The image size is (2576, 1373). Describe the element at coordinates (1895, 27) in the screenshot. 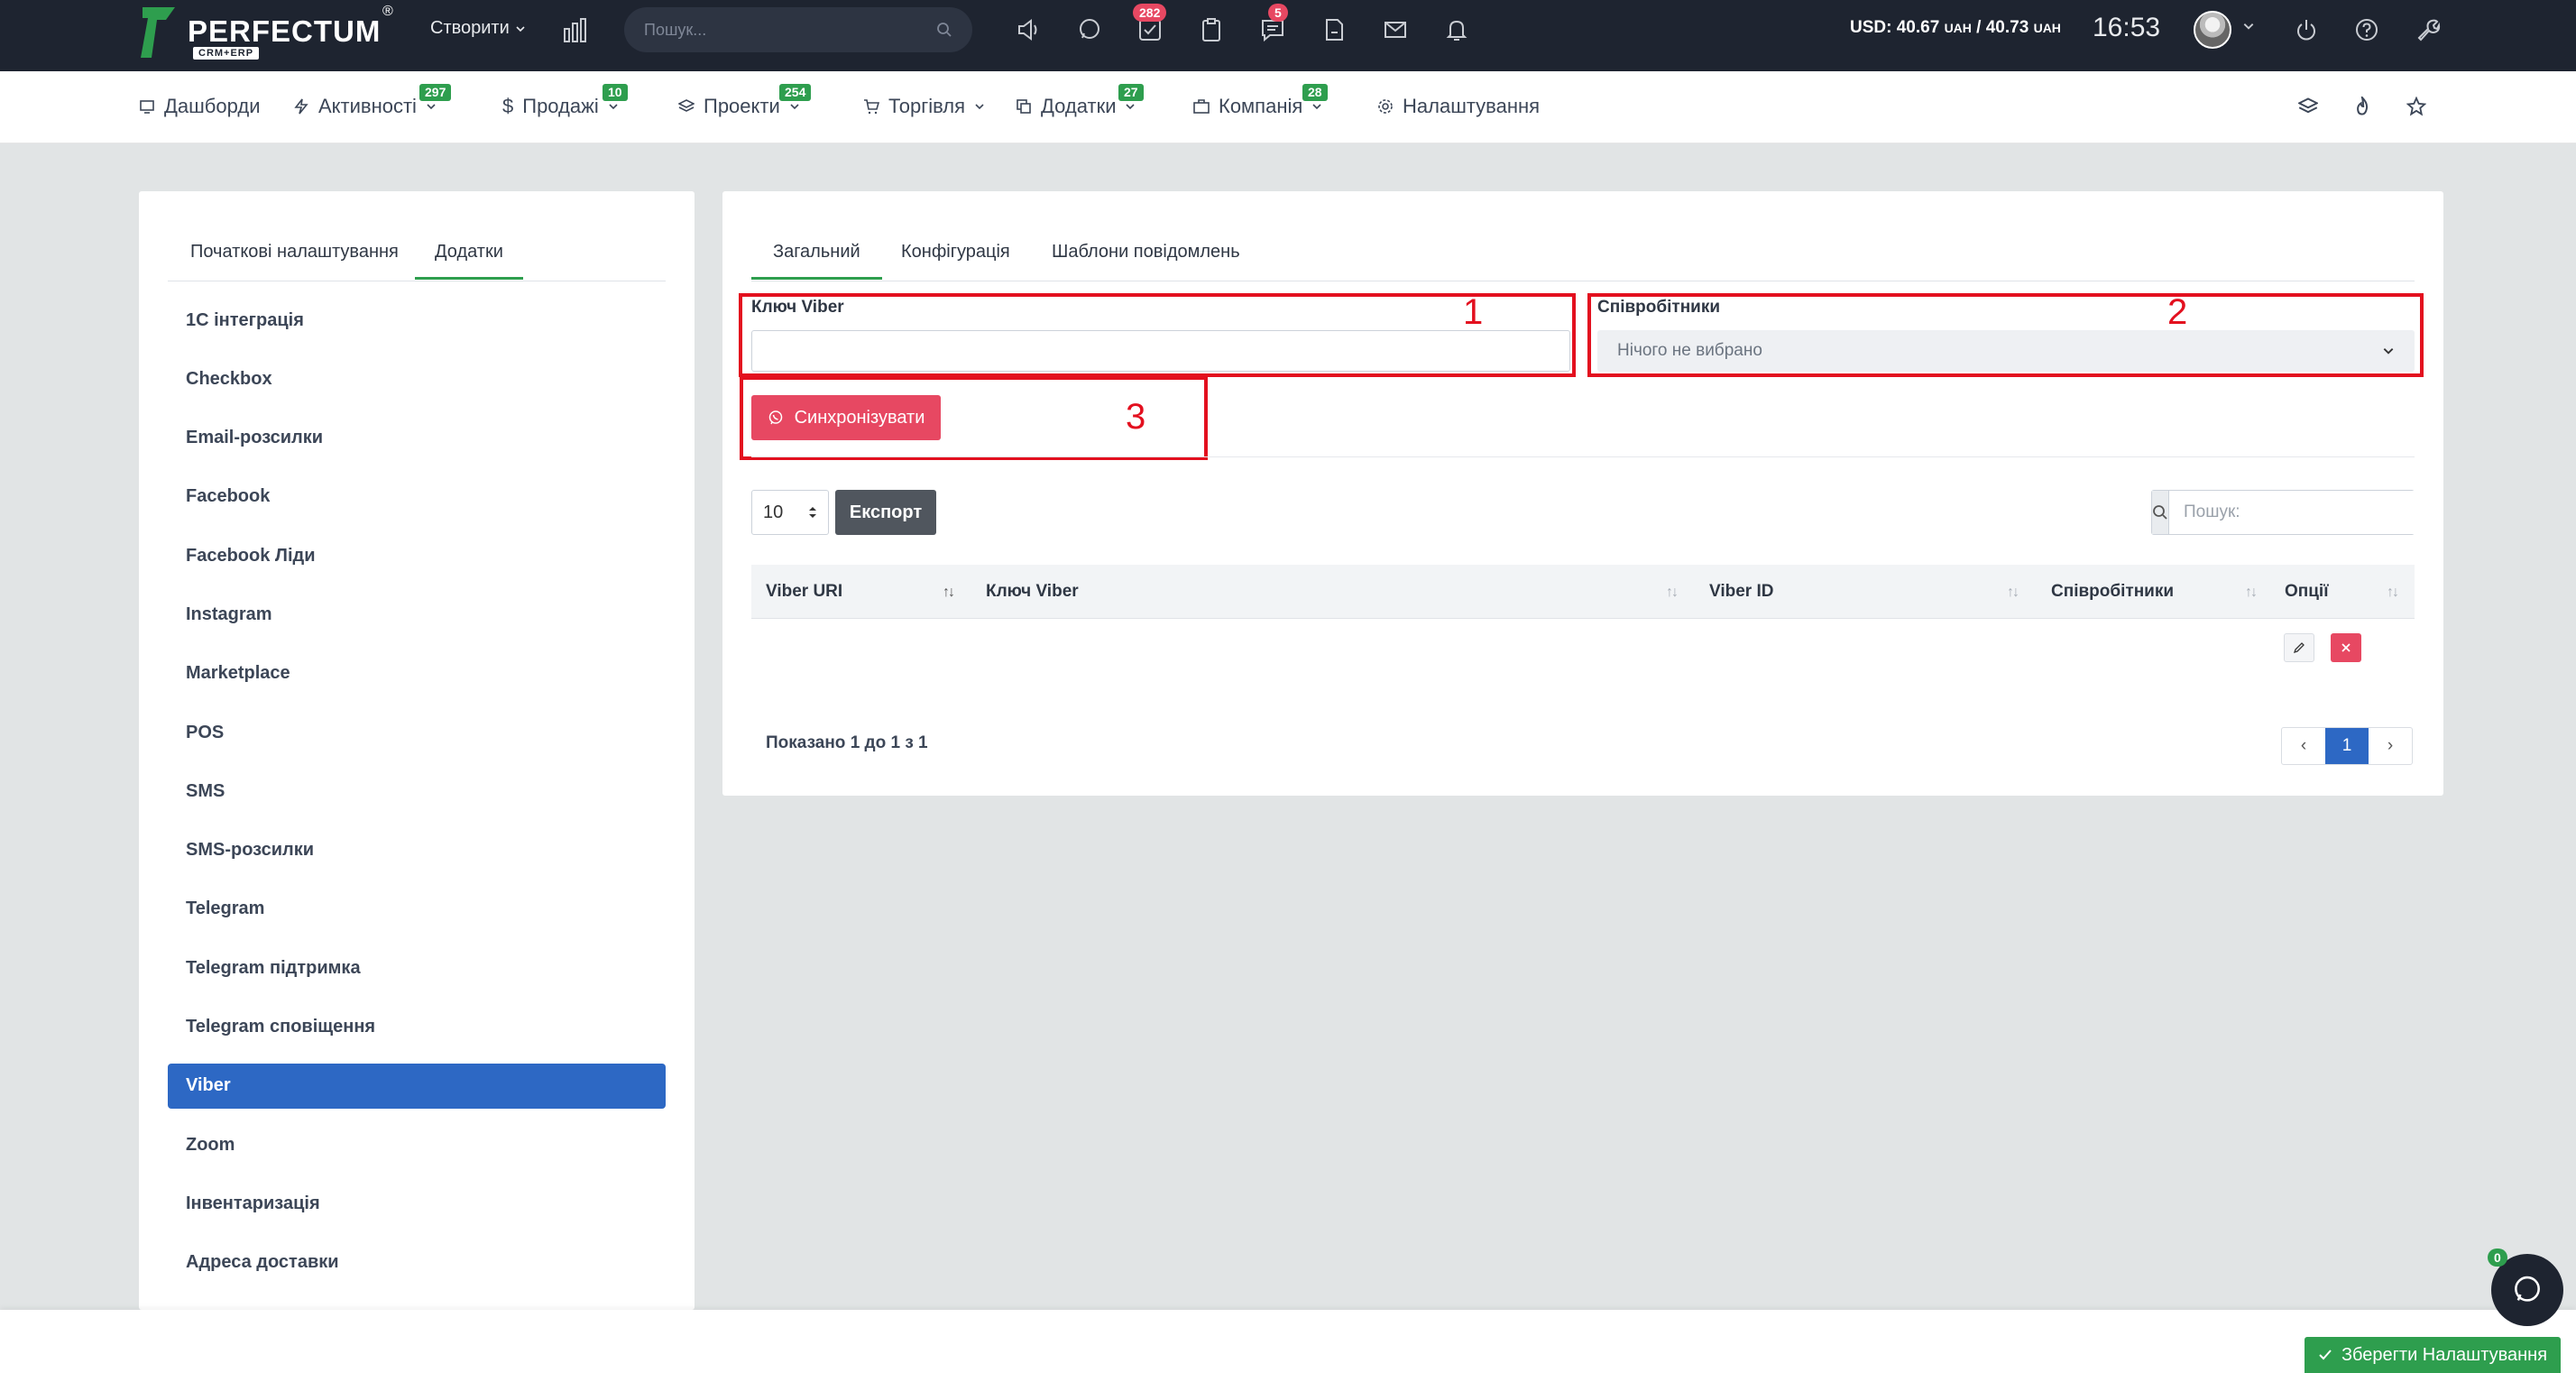

I see `currency-usd: USD: 40.67` at that location.